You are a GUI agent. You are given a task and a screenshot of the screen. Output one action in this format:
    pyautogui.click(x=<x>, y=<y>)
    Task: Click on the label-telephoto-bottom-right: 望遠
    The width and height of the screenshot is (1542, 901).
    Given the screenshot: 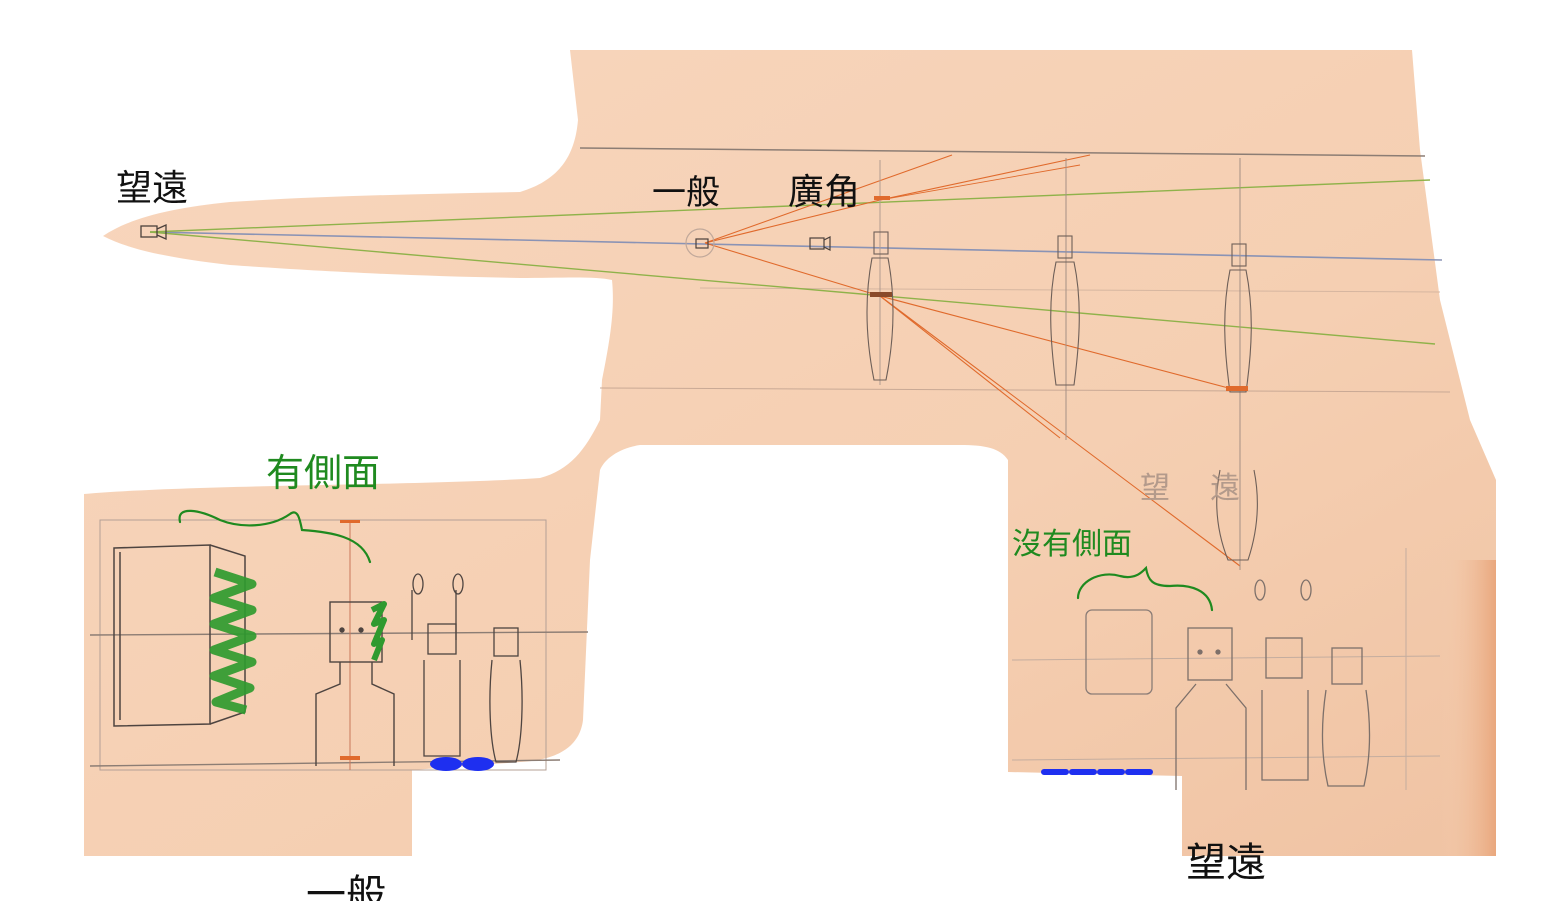 What is the action you would take?
    pyautogui.click(x=1226, y=863)
    